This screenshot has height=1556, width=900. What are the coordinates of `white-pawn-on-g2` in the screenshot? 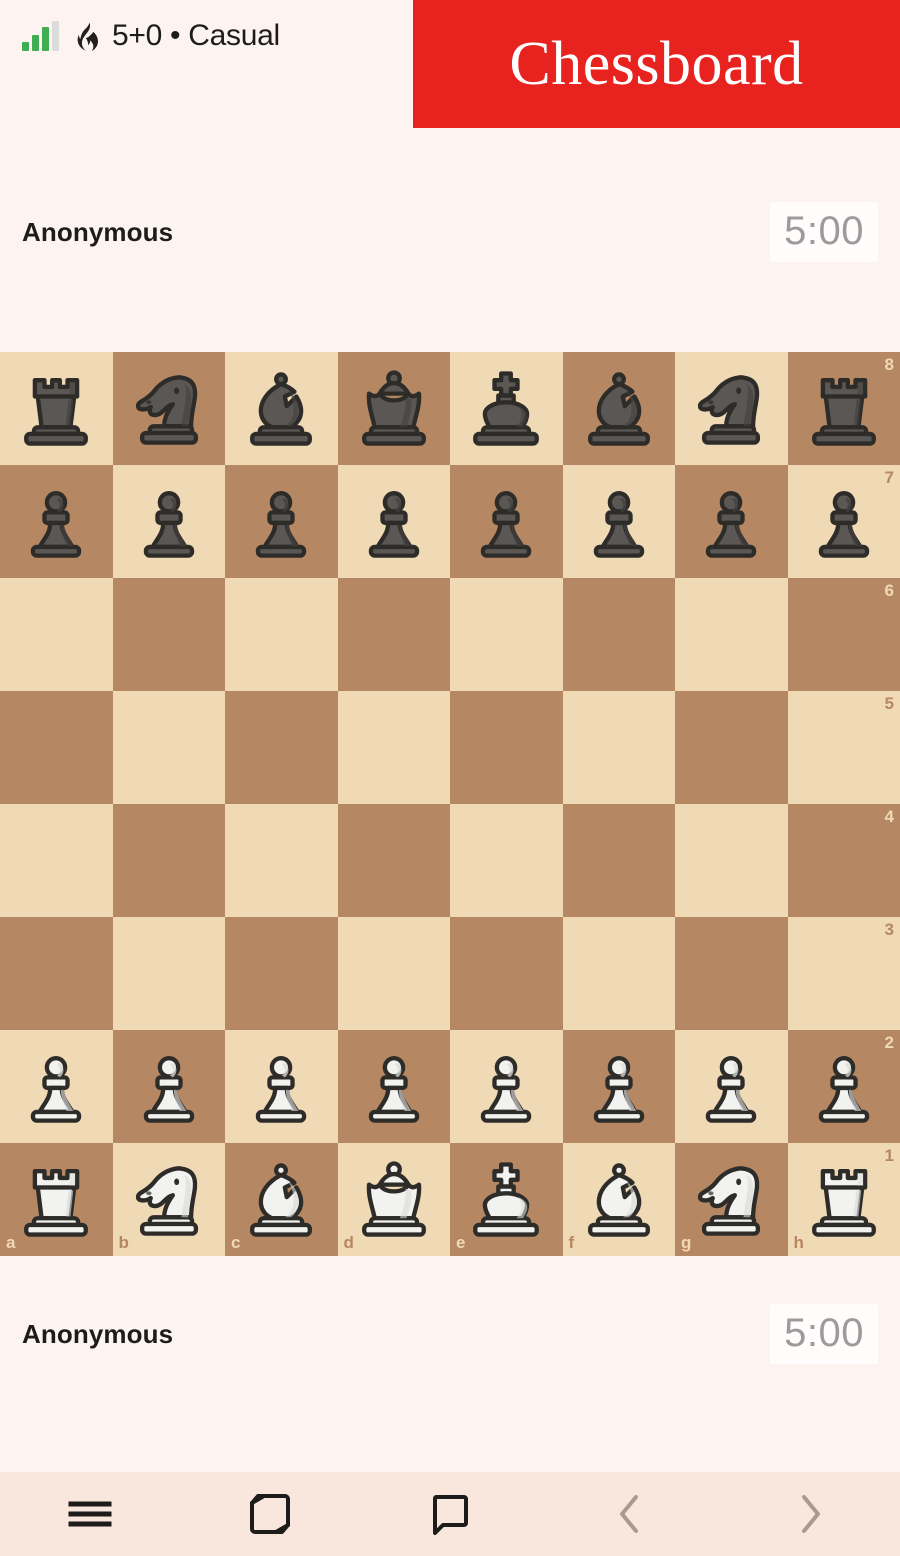 It's located at (731, 1087).